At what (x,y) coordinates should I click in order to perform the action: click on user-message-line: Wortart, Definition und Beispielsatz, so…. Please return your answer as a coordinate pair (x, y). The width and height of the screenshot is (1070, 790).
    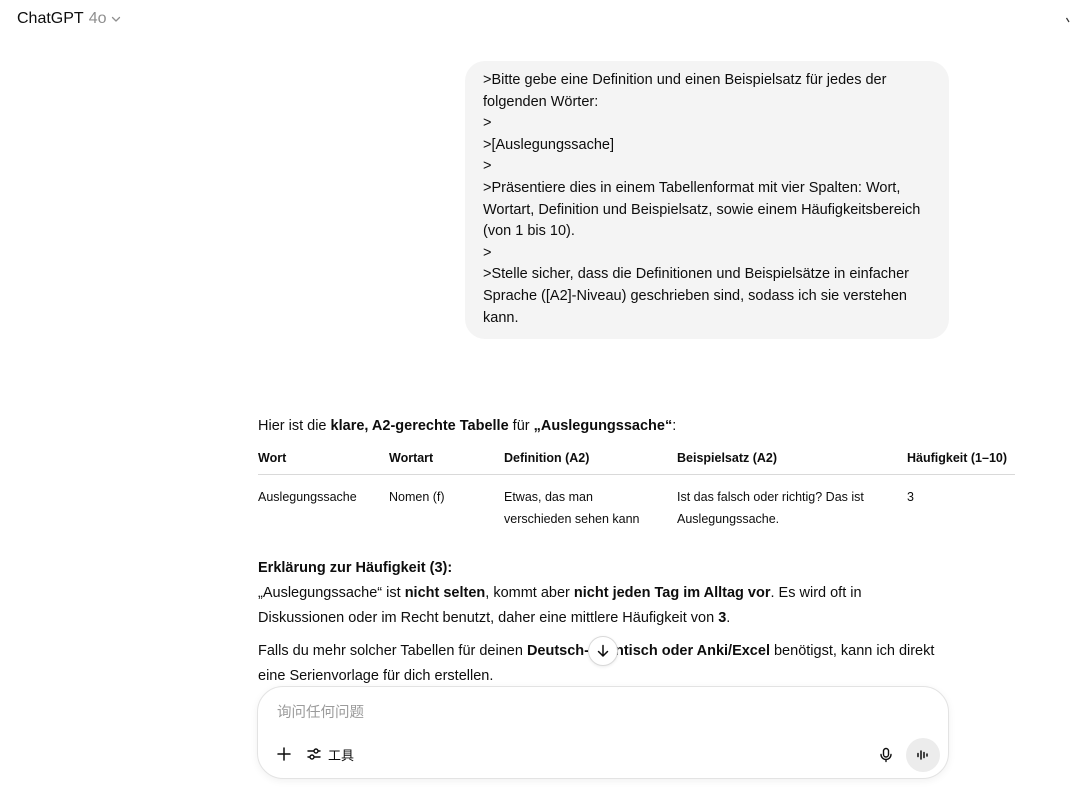
    Looking at the image, I should click on (702, 209).